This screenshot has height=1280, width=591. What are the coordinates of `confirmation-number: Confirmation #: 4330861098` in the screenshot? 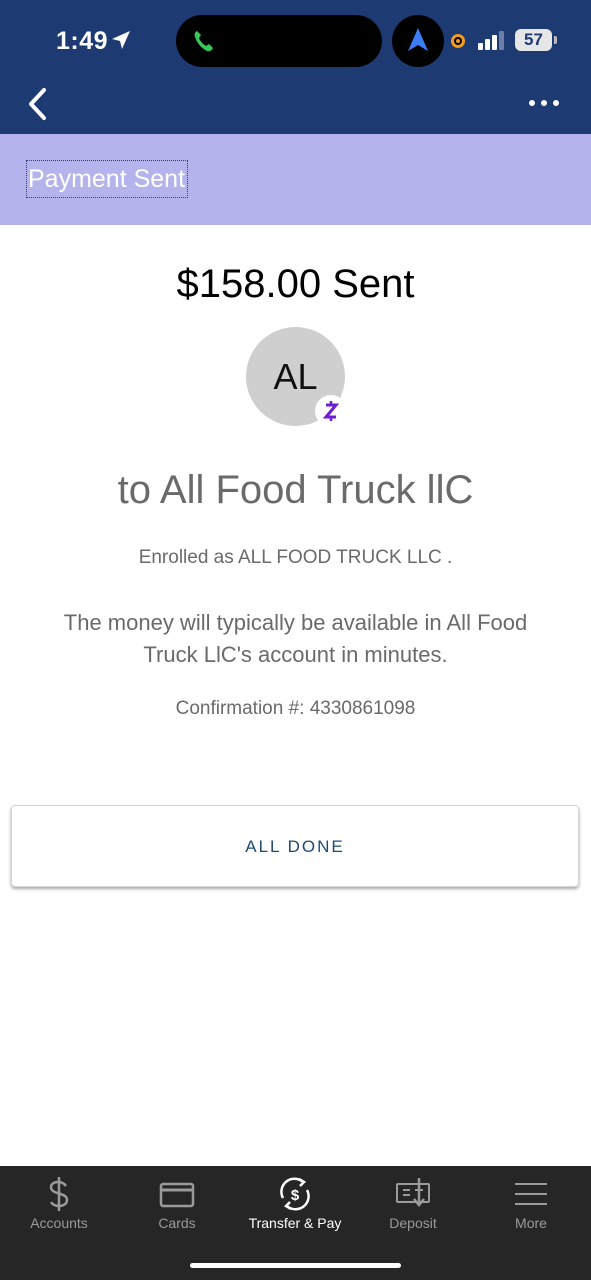 It's located at (295, 708).